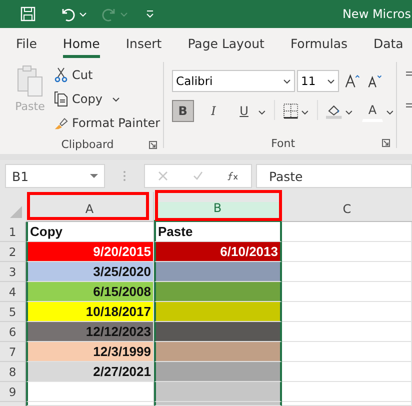 This screenshot has height=406, width=412. Describe the element at coordinates (334, 111) in the screenshot. I see `fill-color-icon` at that location.